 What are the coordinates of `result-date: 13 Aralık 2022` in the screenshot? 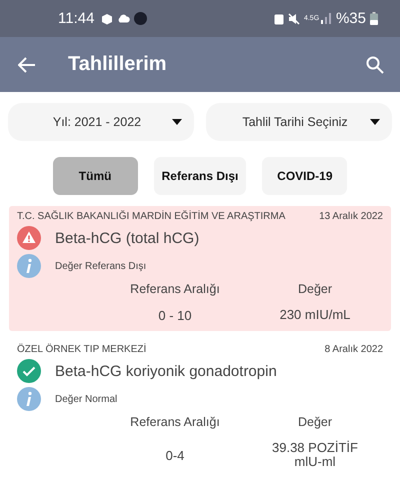 It's located at (351, 216).